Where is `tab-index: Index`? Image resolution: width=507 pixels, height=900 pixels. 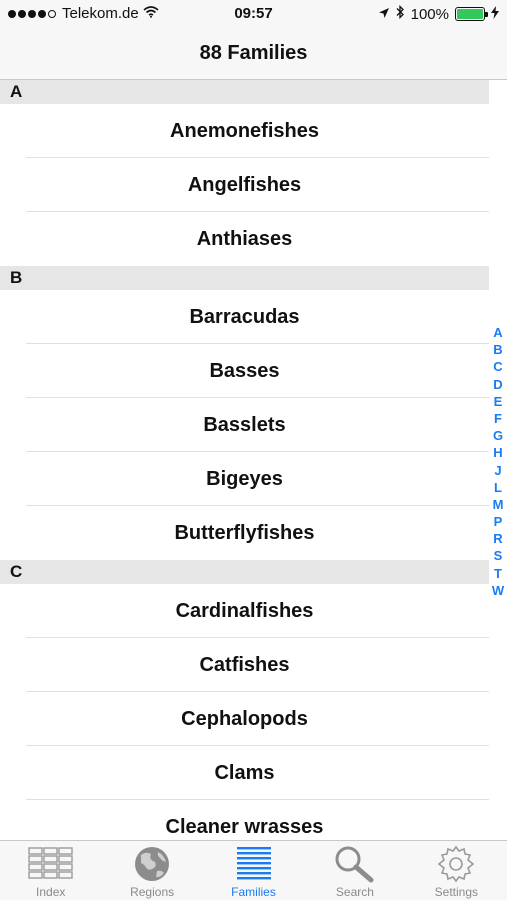 tab-index: Index is located at coordinates (50, 870).